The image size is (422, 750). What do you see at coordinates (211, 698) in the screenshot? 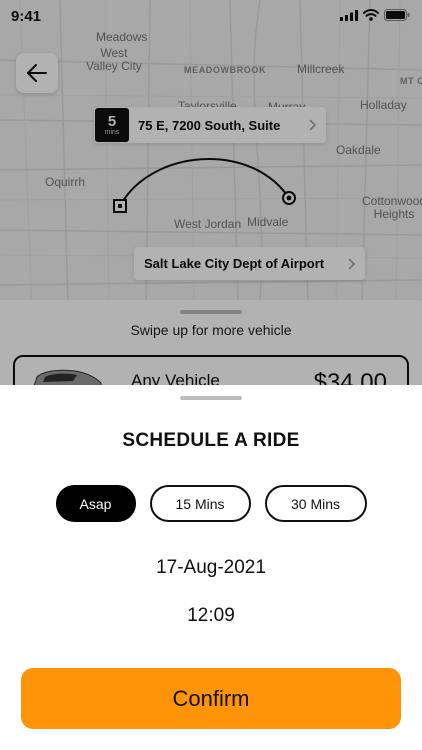
I see `confirm-button: Confirm` at bounding box center [211, 698].